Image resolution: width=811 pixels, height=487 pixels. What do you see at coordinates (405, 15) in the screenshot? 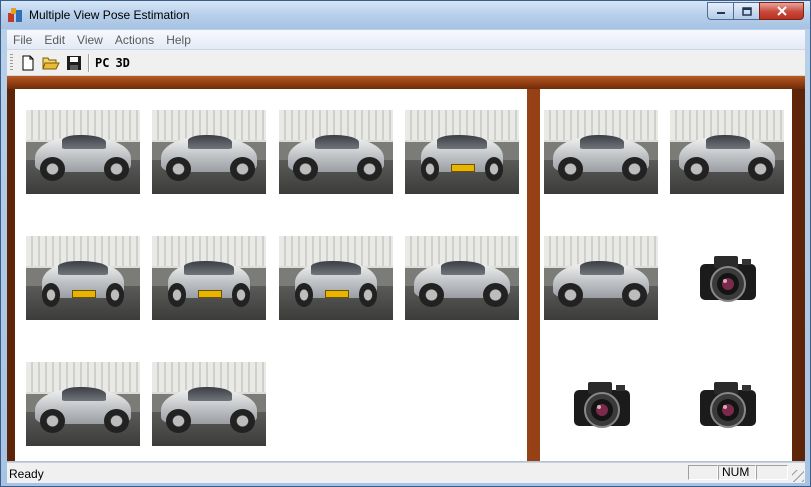
I see `title-bar: Multiple View Pose Estimation` at bounding box center [405, 15].